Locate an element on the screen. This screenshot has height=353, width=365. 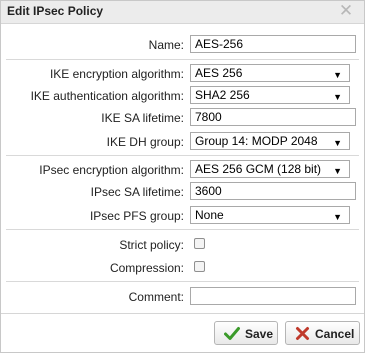
ike-encryption-row: IKE encryption algorithm: AES 256 ▼ is located at coordinates (182, 74).